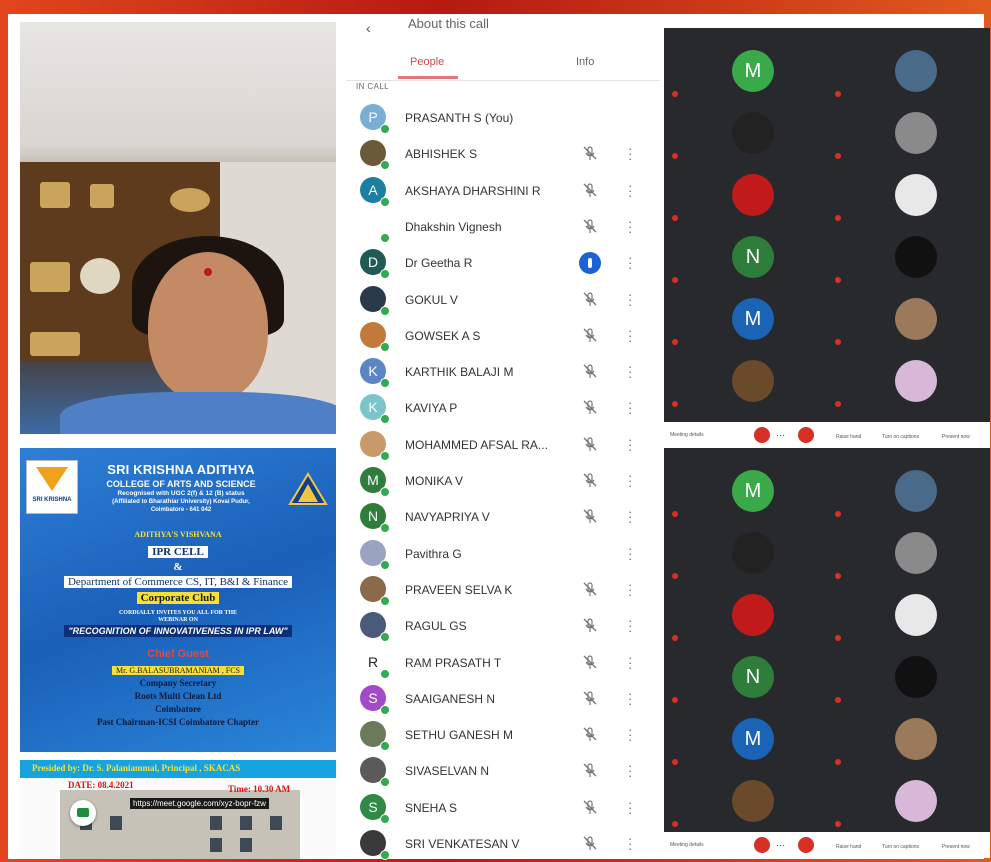  Describe the element at coordinates (503, 626) in the screenshot. I see `participant-row: RAGUL GS · · ·` at that location.